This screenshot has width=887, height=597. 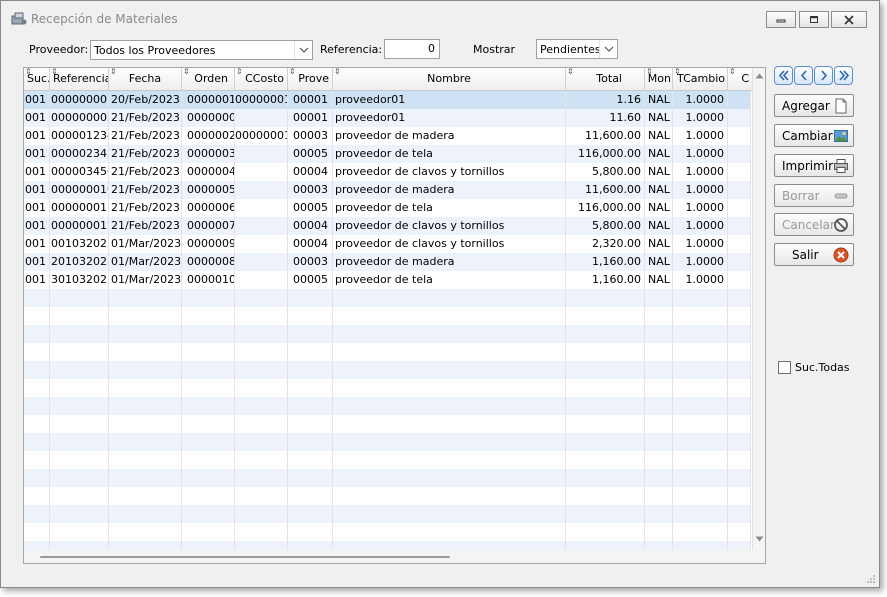 What do you see at coordinates (145, 262) in the screenshot?
I see `cell-fecha: 01/Mar/2023` at bounding box center [145, 262].